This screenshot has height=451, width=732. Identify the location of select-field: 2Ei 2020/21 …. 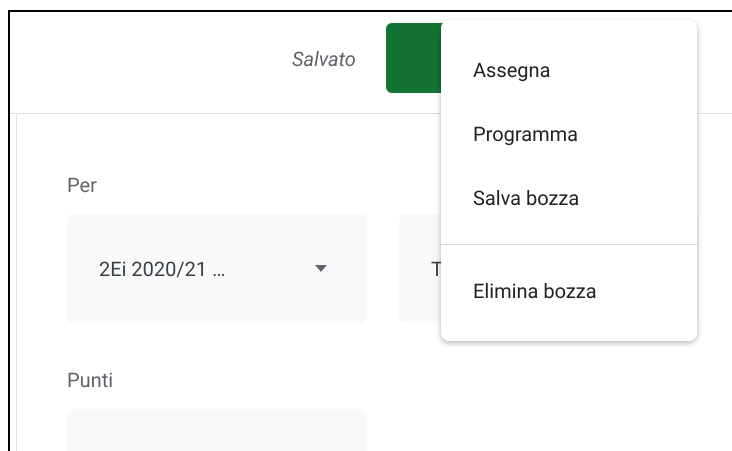
(217, 268).